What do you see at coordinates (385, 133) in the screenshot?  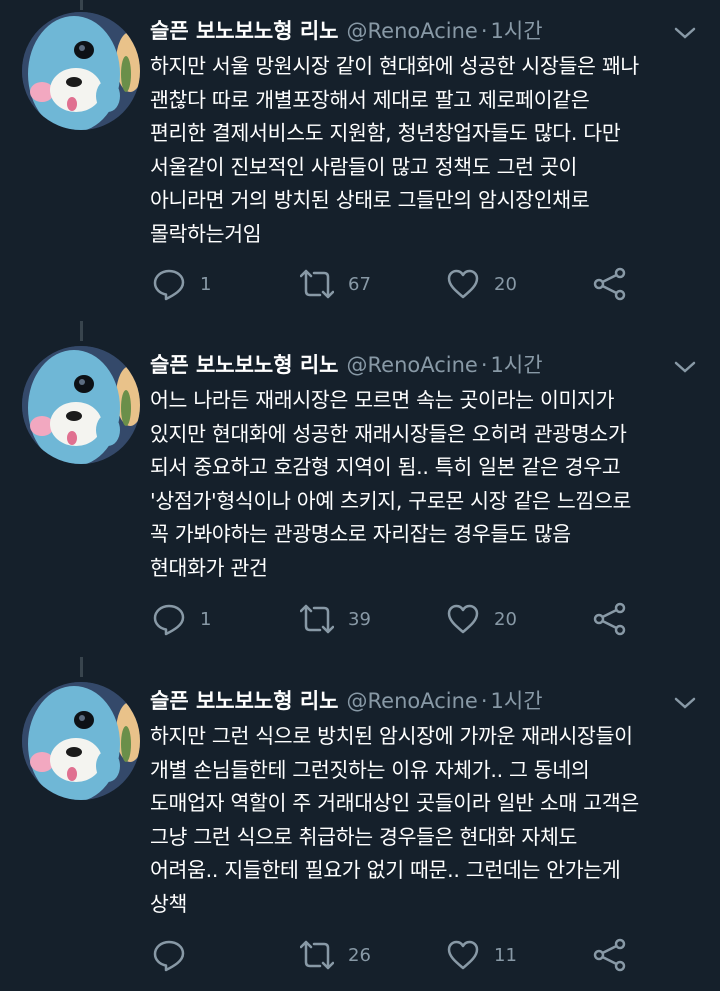 I see `text-line: 편리한 결제서비스도 지원함, 청년창업자들도 많다. 다만` at bounding box center [385, 133].